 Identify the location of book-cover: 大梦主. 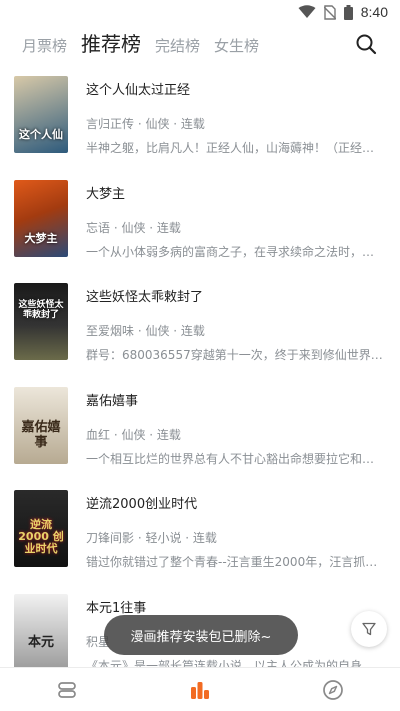
(41, 218).